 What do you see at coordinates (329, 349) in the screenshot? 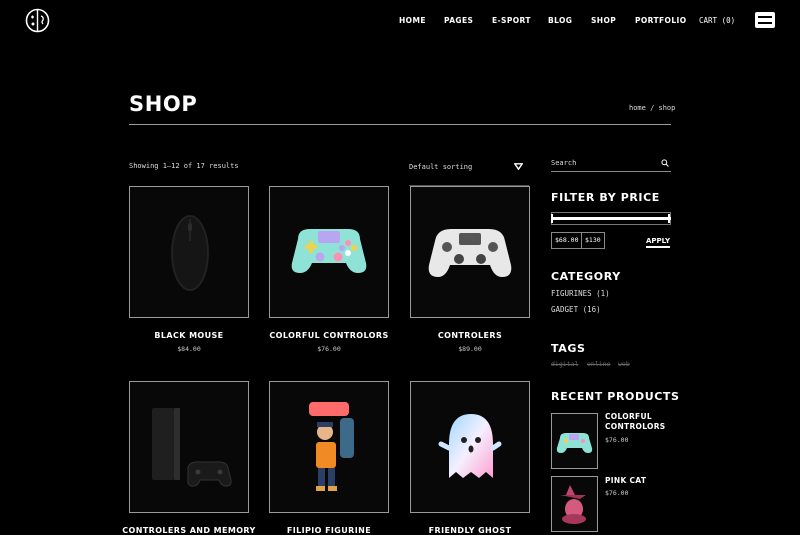
I see `product-price: $76.00` at bounding box center [329, 349].